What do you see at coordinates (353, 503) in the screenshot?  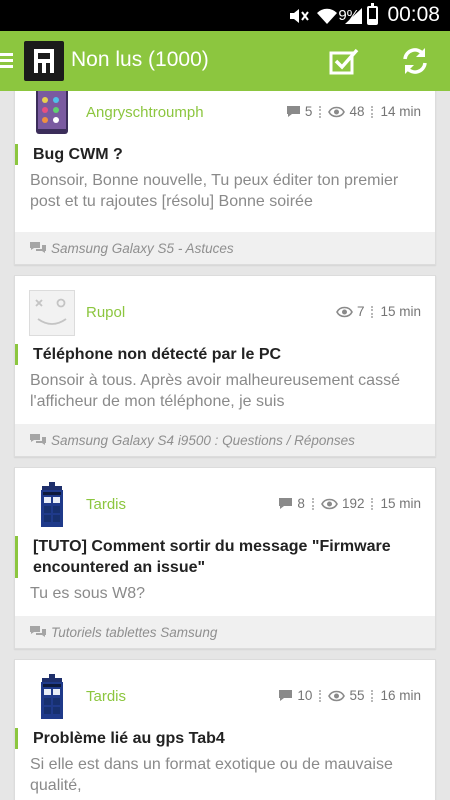 I see `view-count: 192` at bounding box center [353, 503].